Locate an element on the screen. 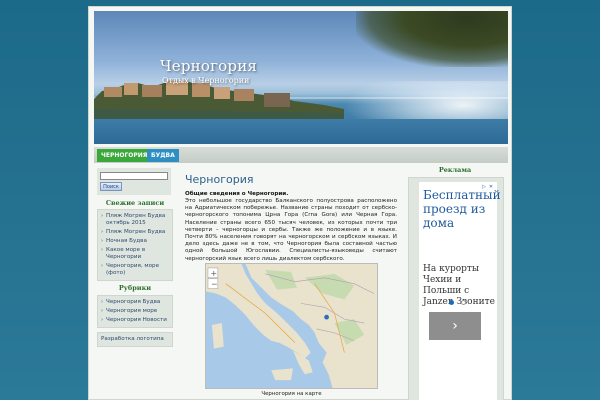 The height and width of the screenshot is (400, 600). map-caption: Черногория на карте is located at coordinates (291, 394).